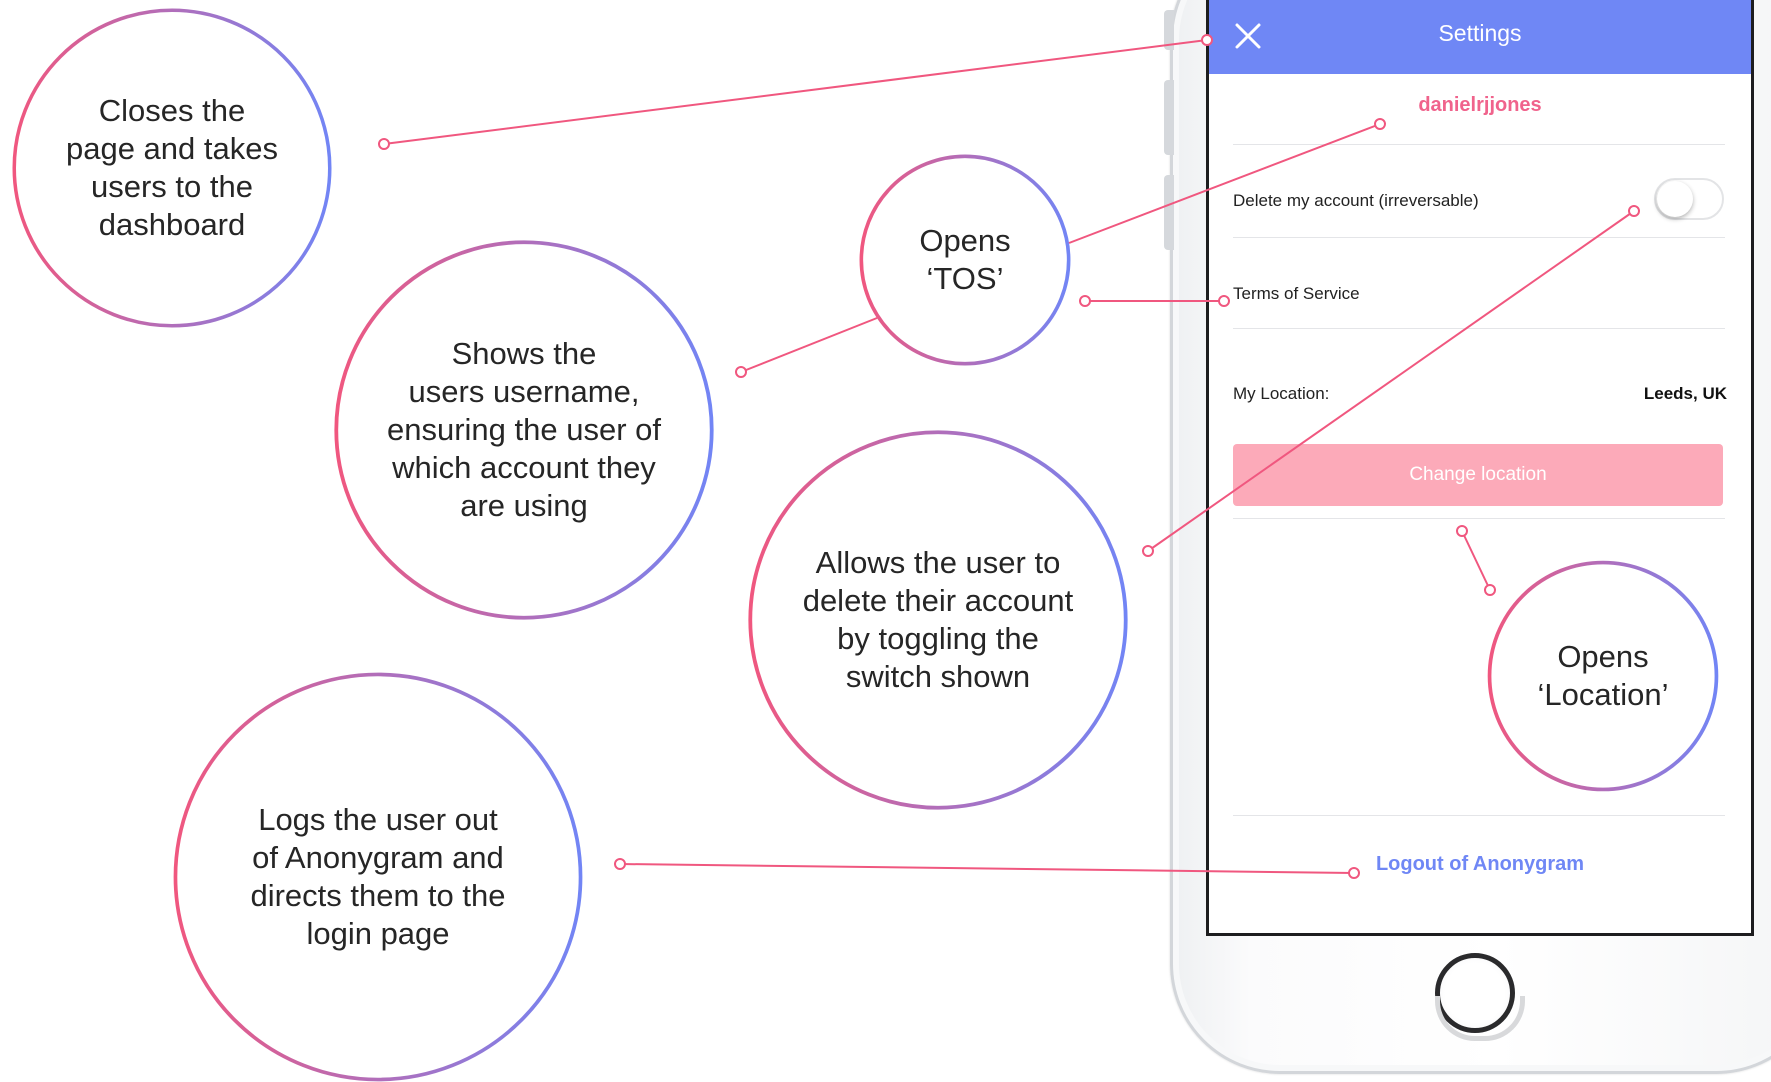  I want to click on terms-of-service-link: Terms of Service, so click(1296, 294).